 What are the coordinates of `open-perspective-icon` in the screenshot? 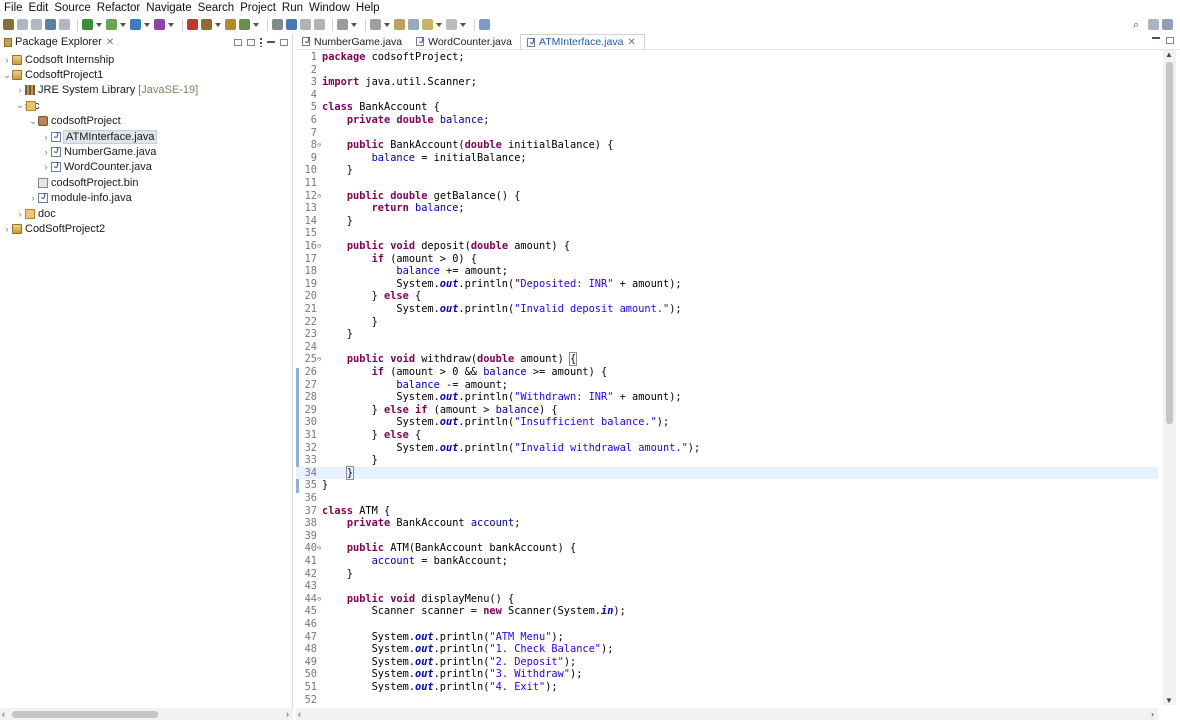 It's located at (1153, 24).